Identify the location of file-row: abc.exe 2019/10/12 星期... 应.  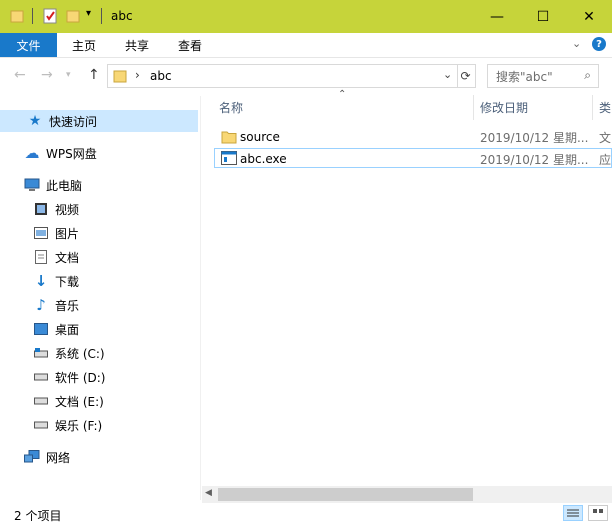
(413, 158).